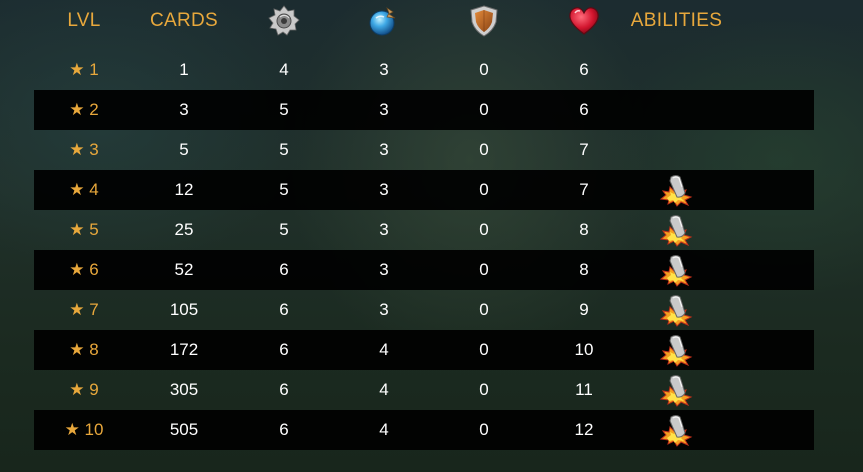 The width and height of the screenshot is (863, 472). Describe the element at coordinates (84, 269) in the screenshot. I see `row-level: ★ 6` at that location.